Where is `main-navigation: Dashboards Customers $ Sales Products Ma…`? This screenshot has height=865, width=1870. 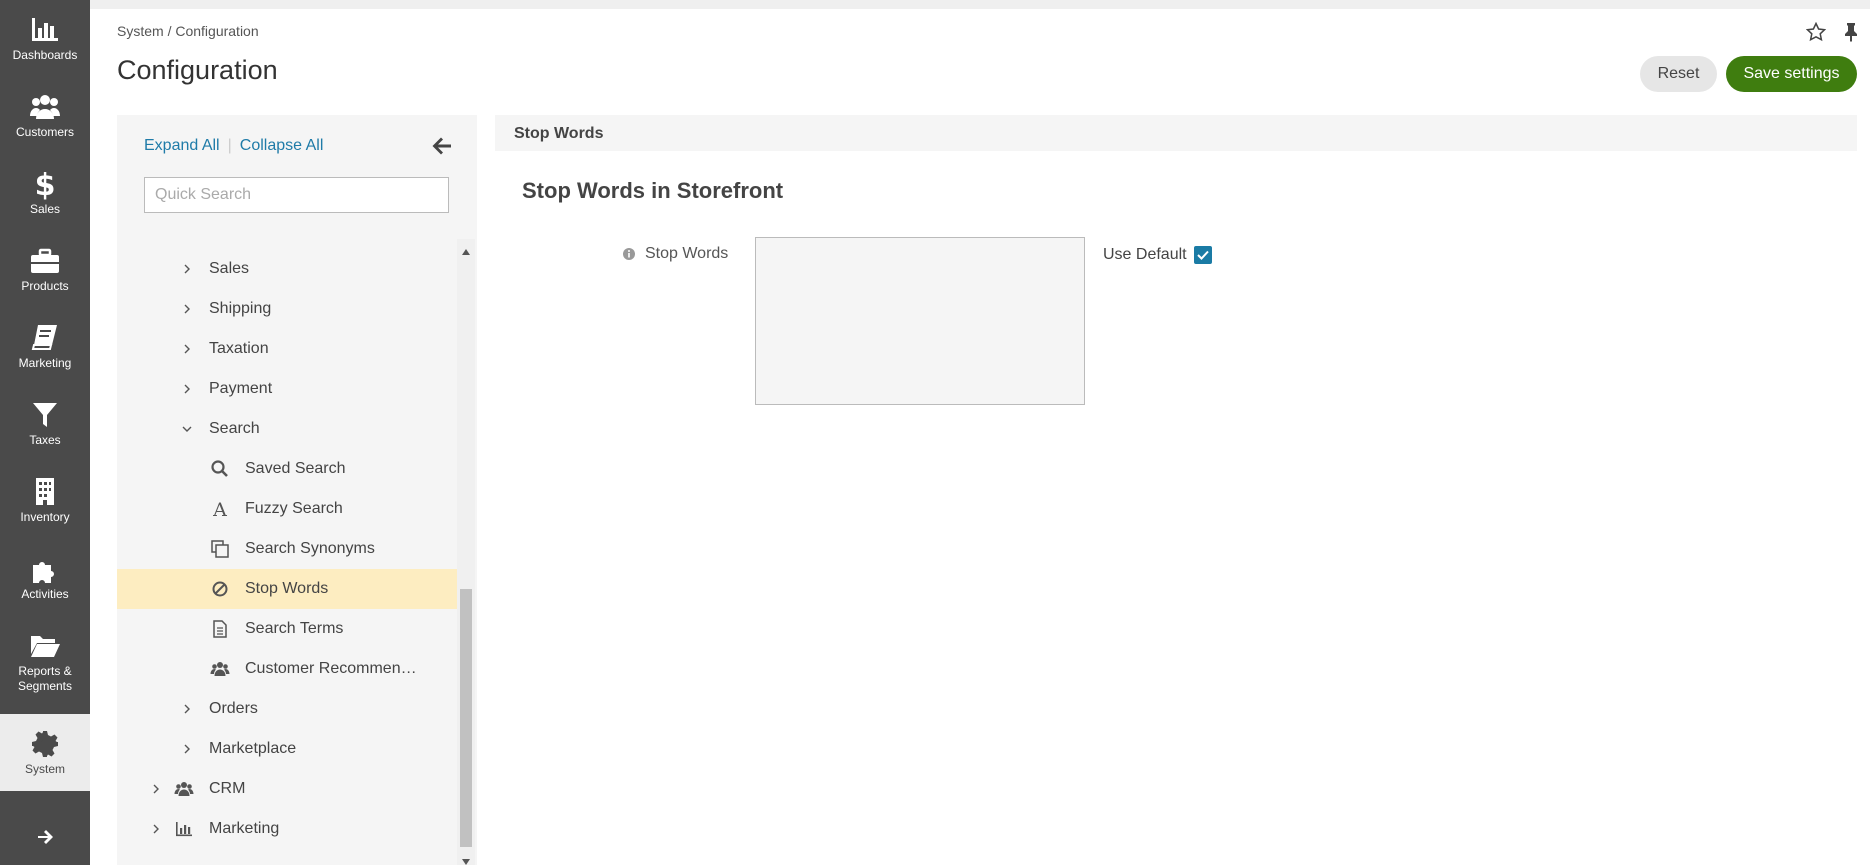
main-navigation: Dashboards Customers $ Sales Products Ma… is located at coordinates (45, 432).